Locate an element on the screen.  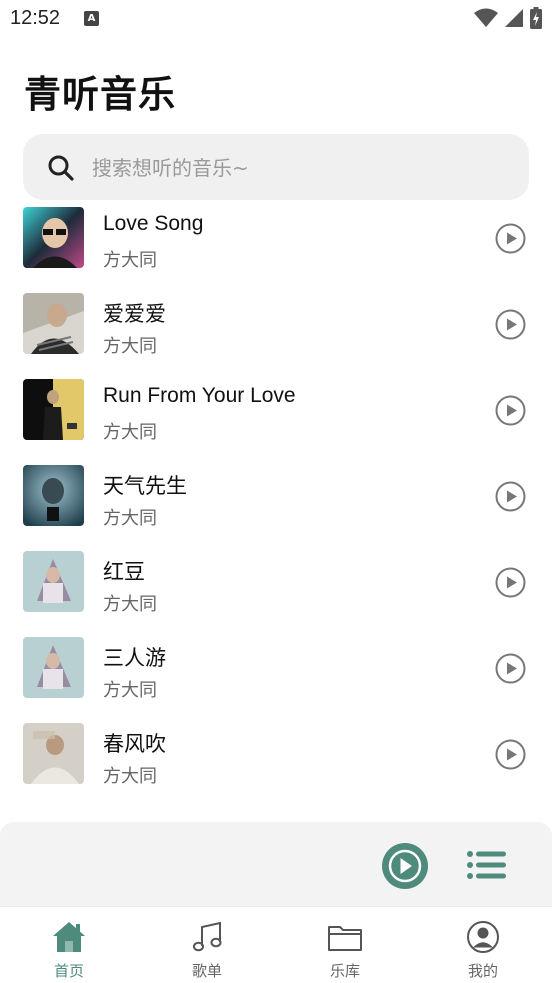
status-icons is located at coordinates (508, 18).